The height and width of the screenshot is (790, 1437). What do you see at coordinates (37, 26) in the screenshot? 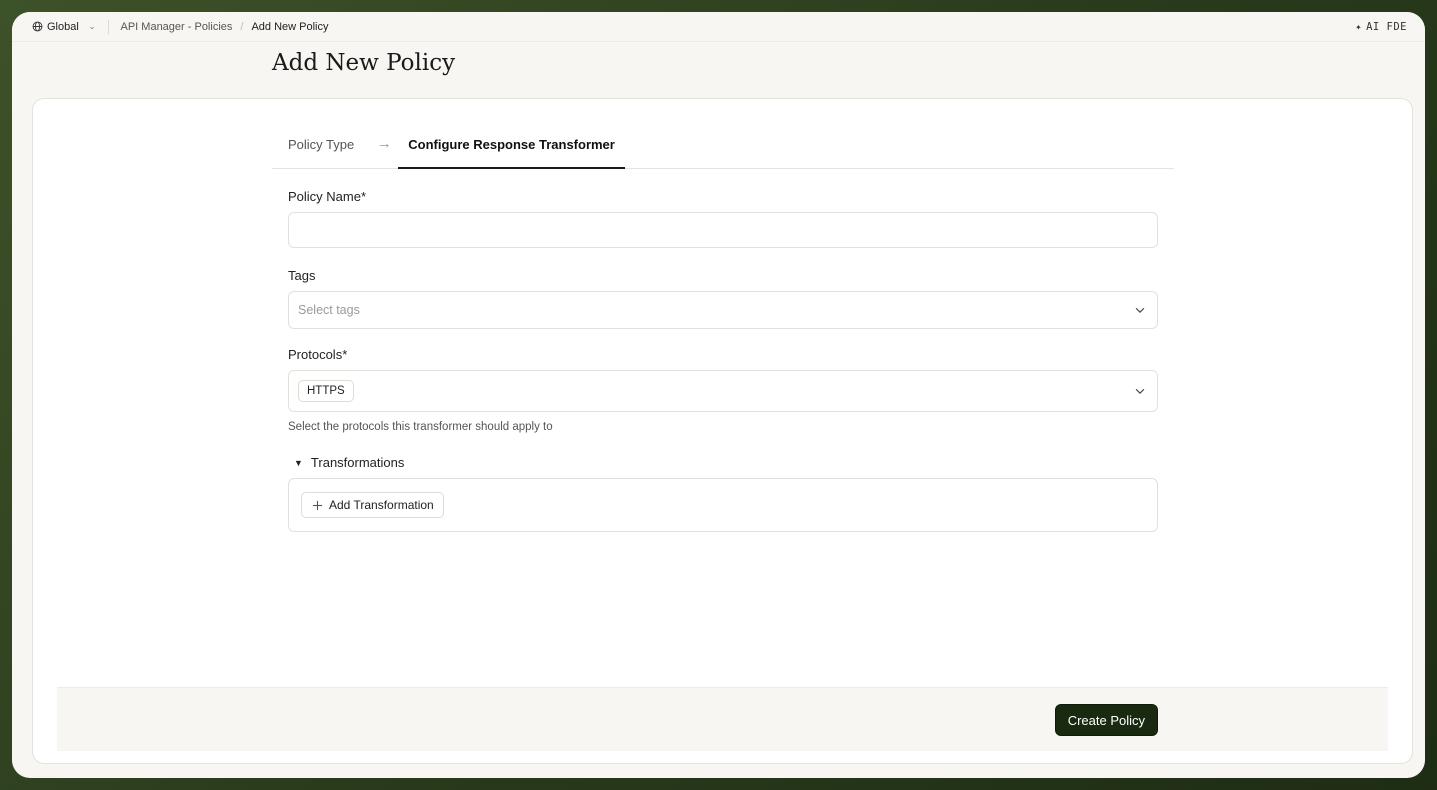
I see `globe-icon` at bounding box center [37, 26].